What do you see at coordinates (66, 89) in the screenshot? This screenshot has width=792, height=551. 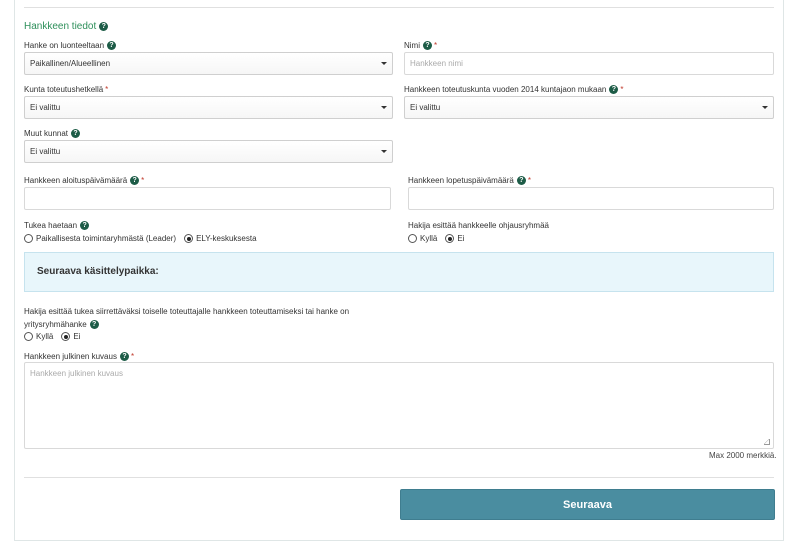 I see `municipality-label: Kunta toteutushetkellä *` at bounding box center [66, 89].